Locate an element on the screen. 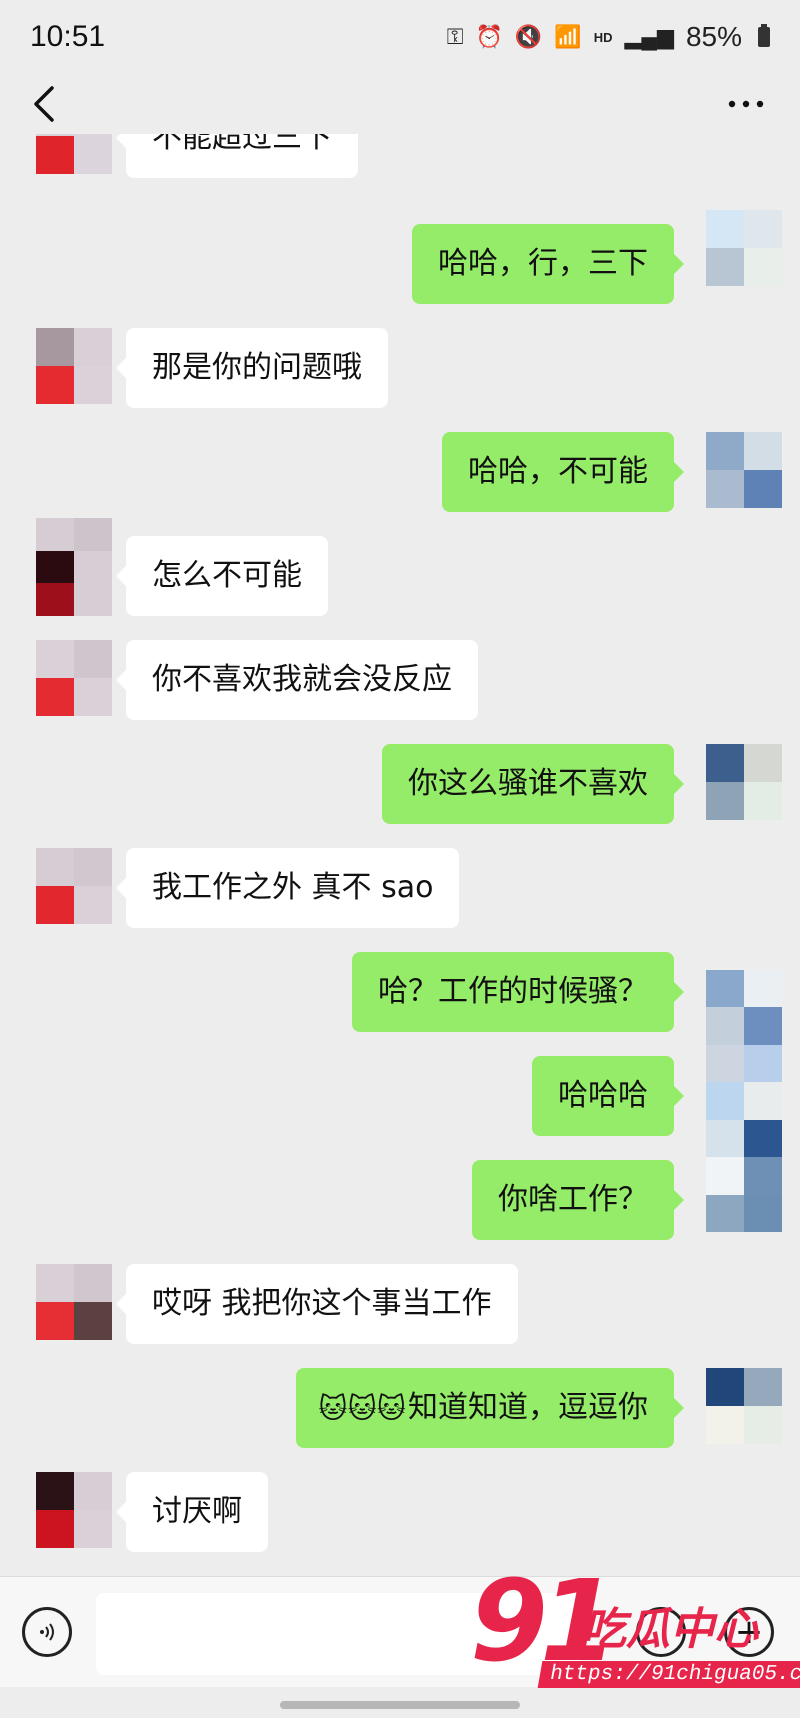 Image resolution: width=800 pixels, height=1718 pixels. message-text: 知道知道，逗逗你 is located at coordinates (528, 1407).